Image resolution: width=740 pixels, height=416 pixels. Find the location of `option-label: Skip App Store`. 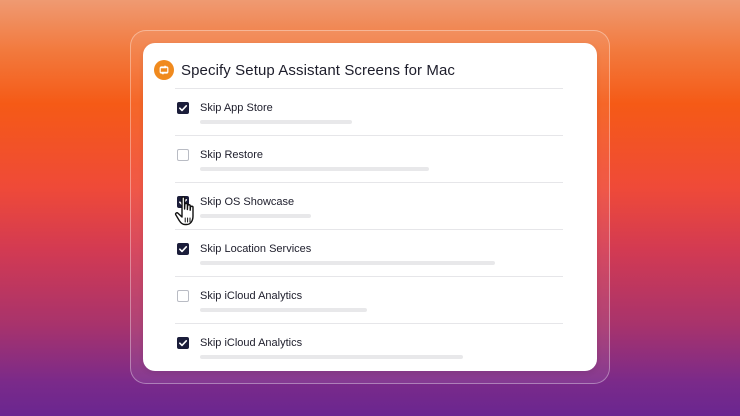

option-label: Skip App Store is located at coordinates (236, 108).